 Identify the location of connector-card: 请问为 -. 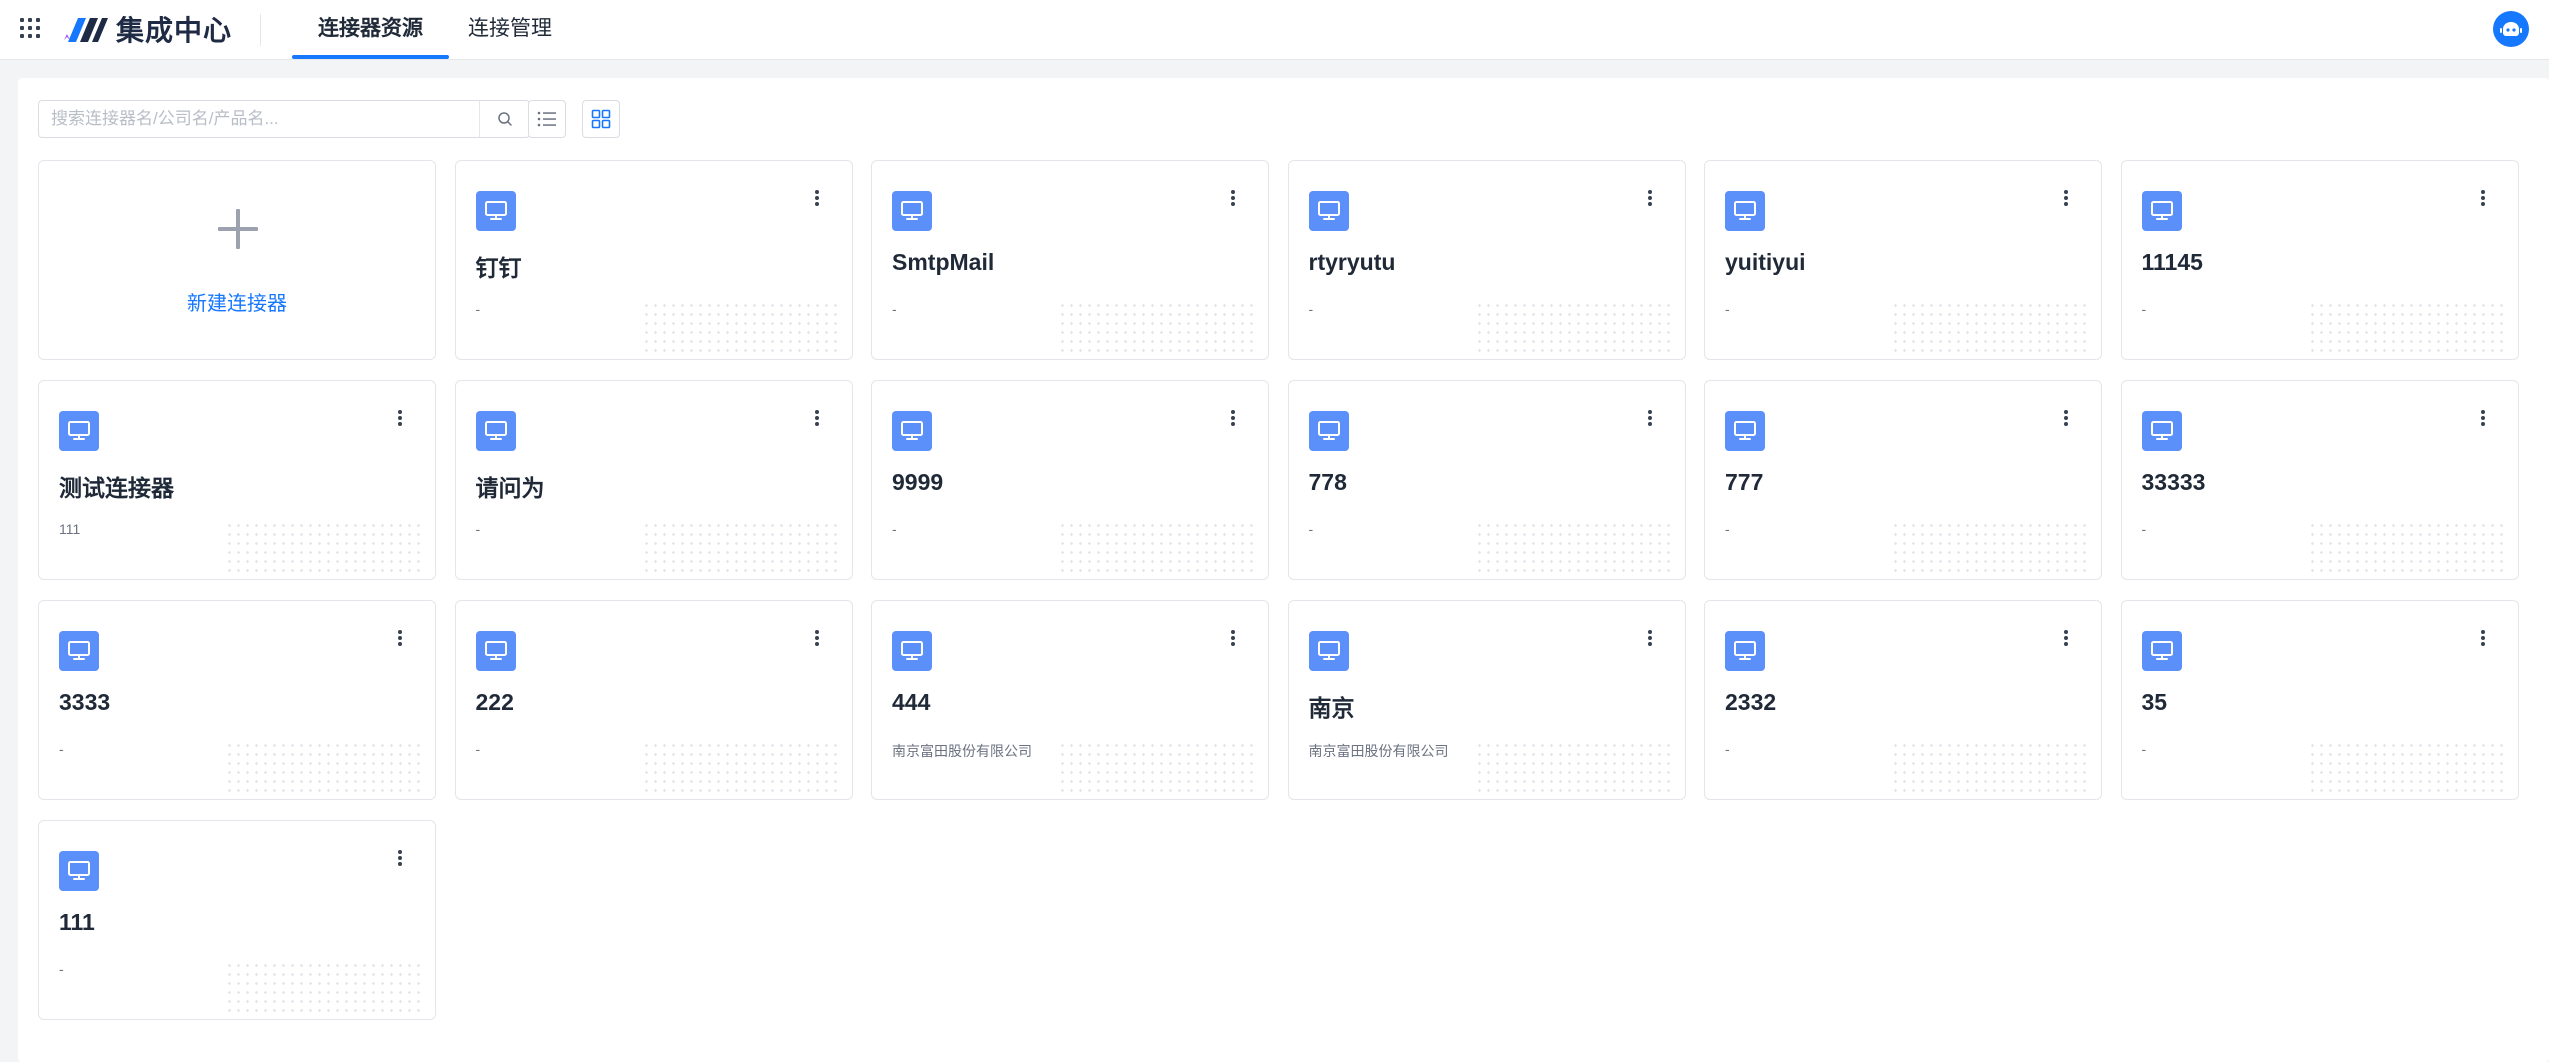
(653, 480).